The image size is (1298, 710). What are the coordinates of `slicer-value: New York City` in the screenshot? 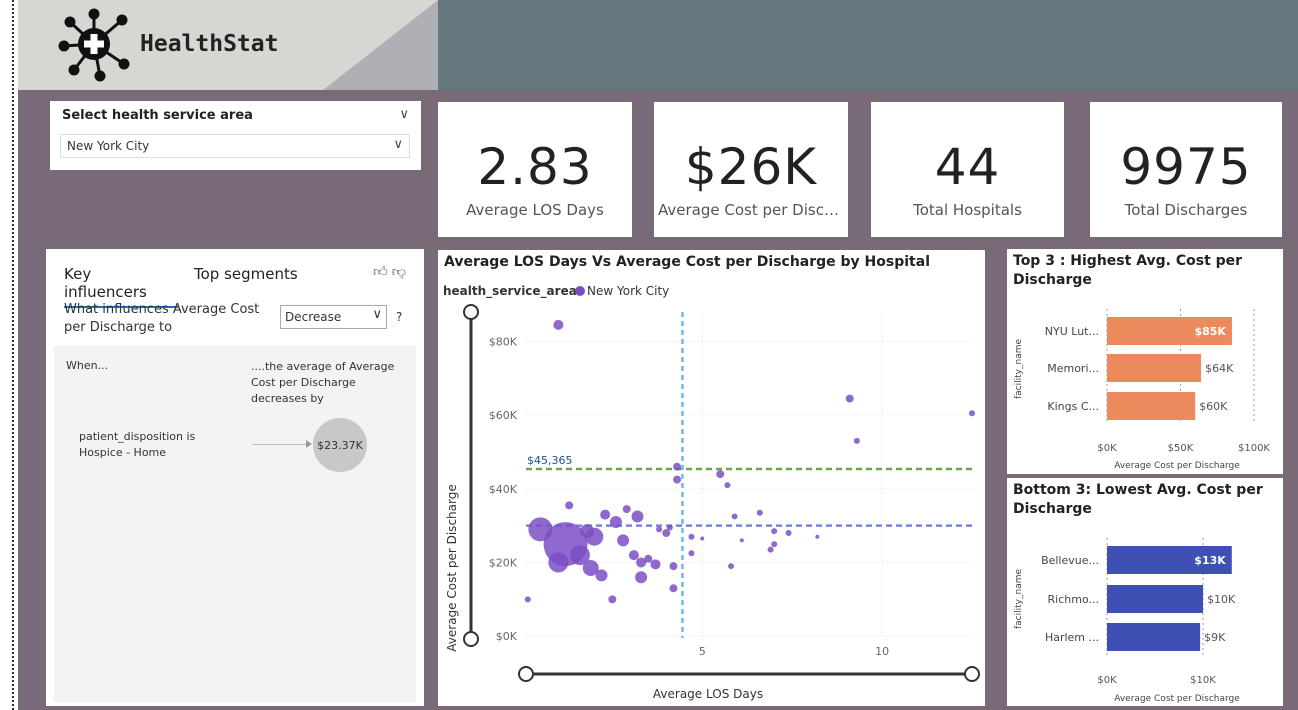 It's located at (108, 146).